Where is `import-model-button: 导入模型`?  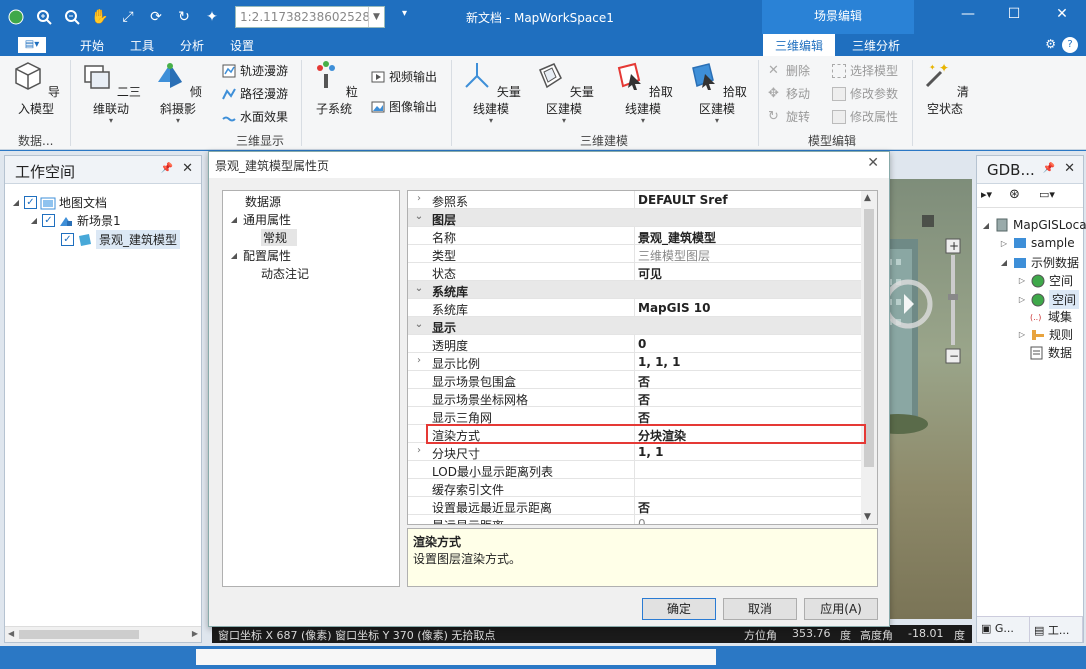
import-model-button: 导入模型 is located at coordinates (36, 88).